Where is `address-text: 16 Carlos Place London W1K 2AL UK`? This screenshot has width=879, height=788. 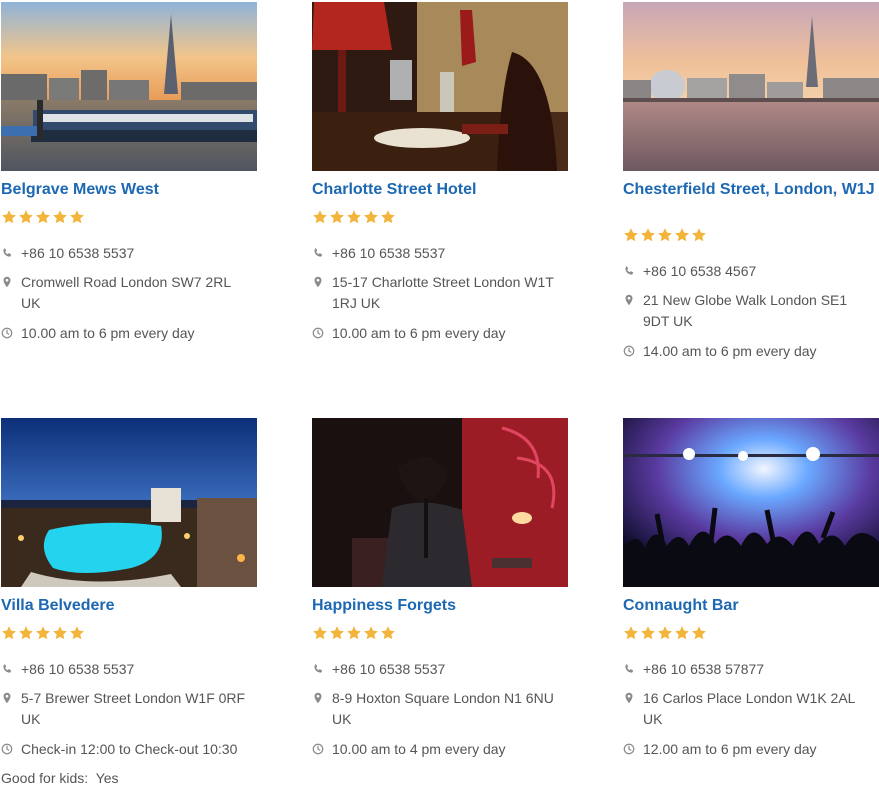 address-text: 16 Carlos Place London W1K 2AL UK is located at coordinates (749, 708).